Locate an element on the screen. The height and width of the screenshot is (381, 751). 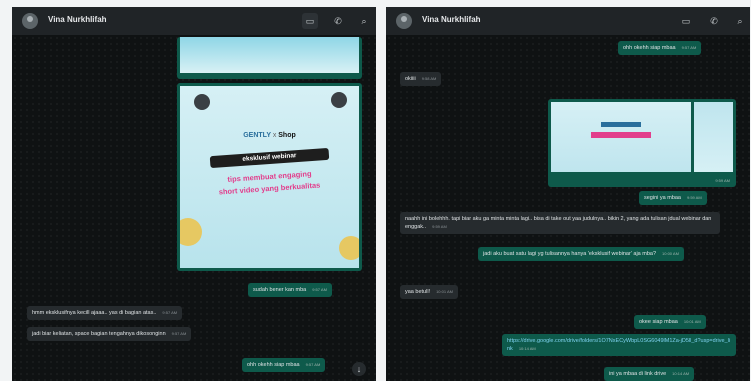
shop-logo: Shop is located at coordinates (287, 135).